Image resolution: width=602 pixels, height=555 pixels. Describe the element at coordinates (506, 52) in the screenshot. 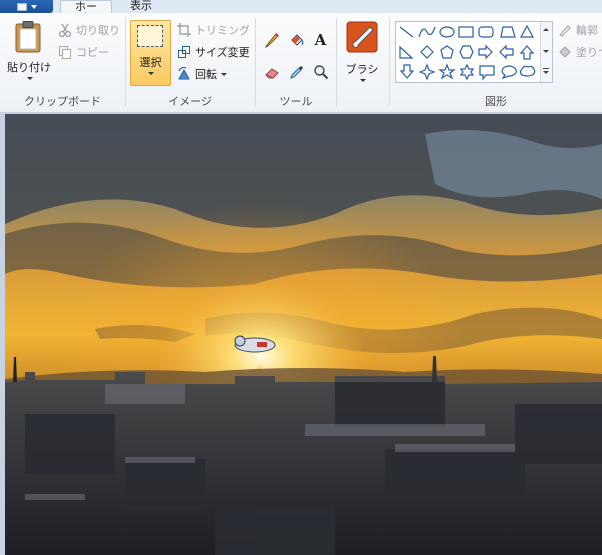

I see `left-arrow-shape-icon` at that location.